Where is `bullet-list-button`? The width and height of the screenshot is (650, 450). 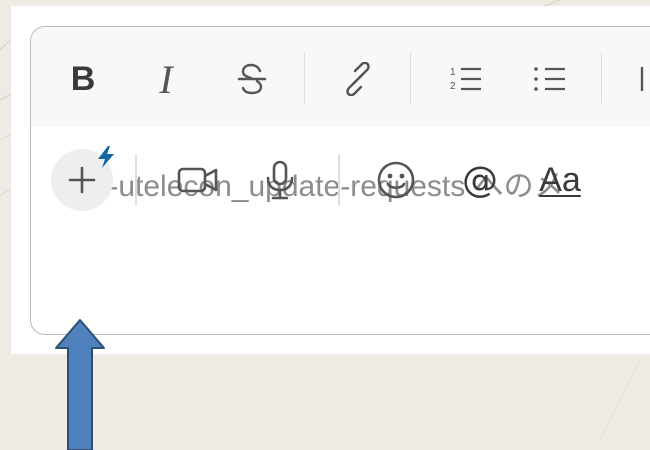
bullet-list-button is located at coordinates (550, 79).